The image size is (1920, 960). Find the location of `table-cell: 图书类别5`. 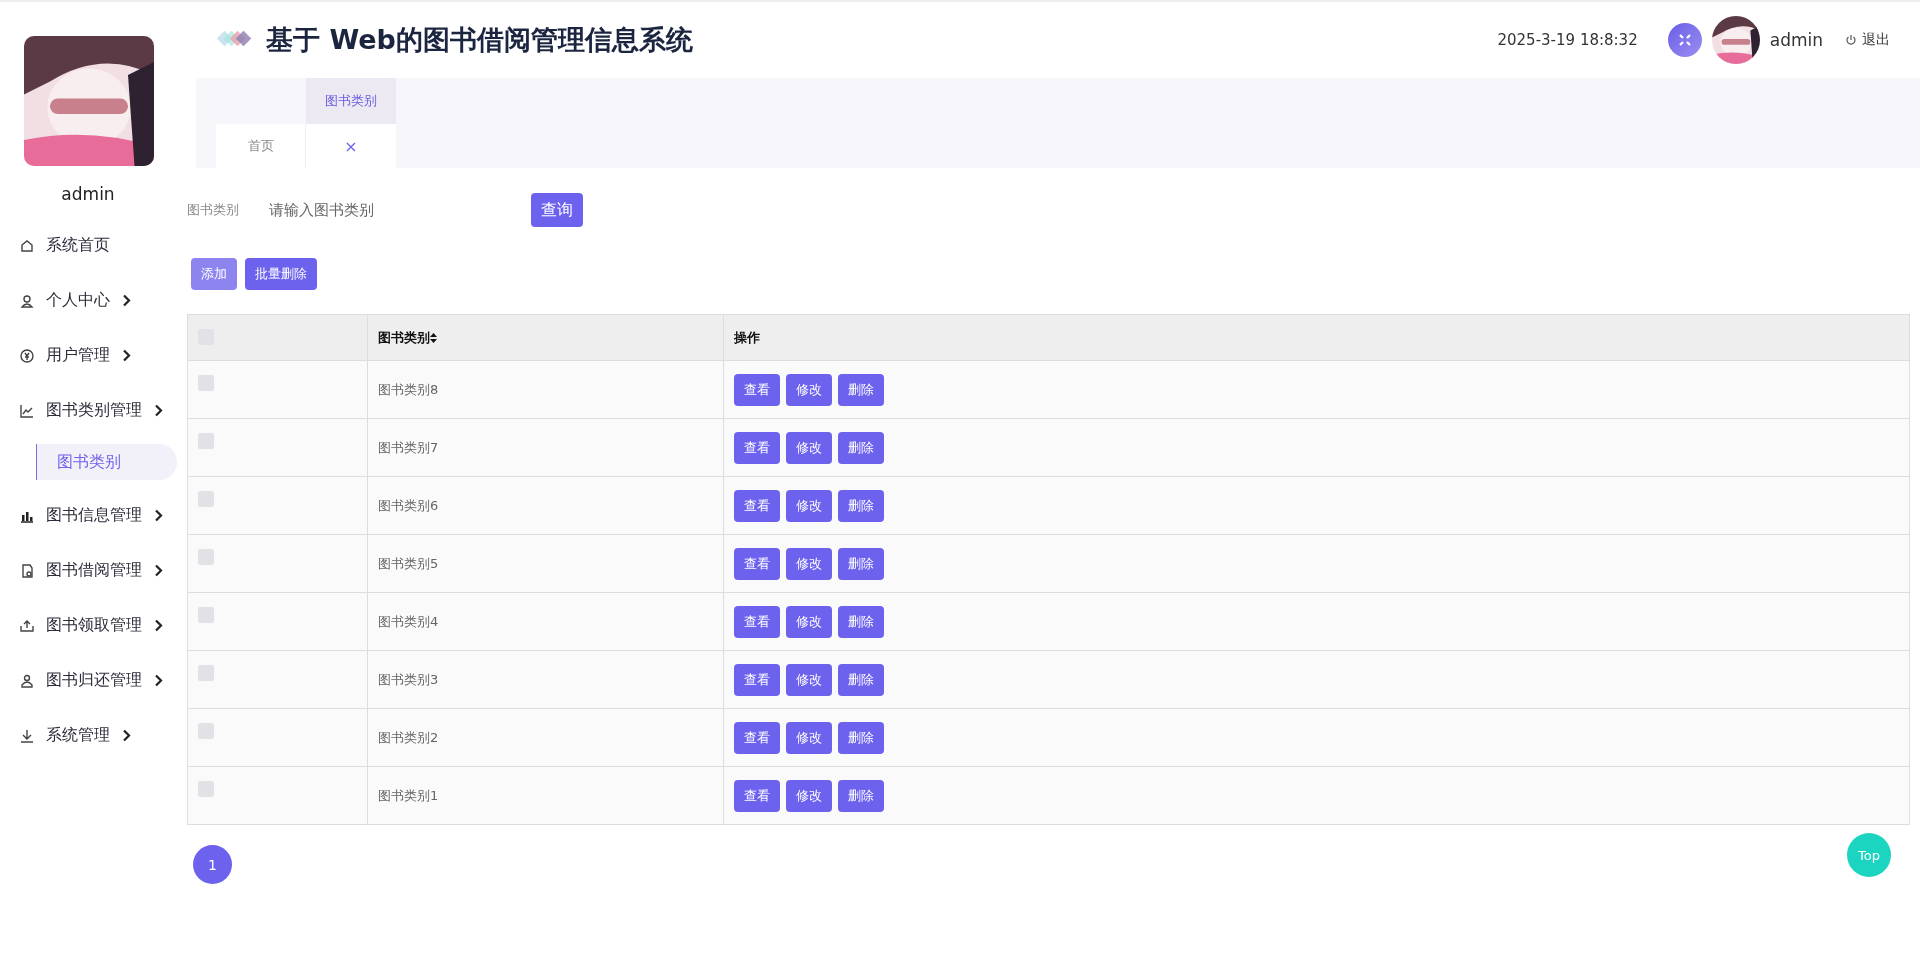

table-cell: 图书类别5 is located at coordinates (408, 563).